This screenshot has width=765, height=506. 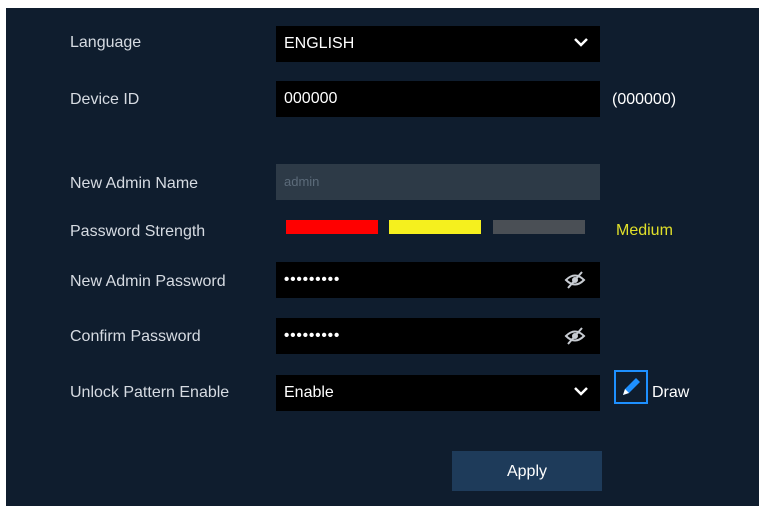 I want to click on strength-text: Medium, so click(x=644, y=230).